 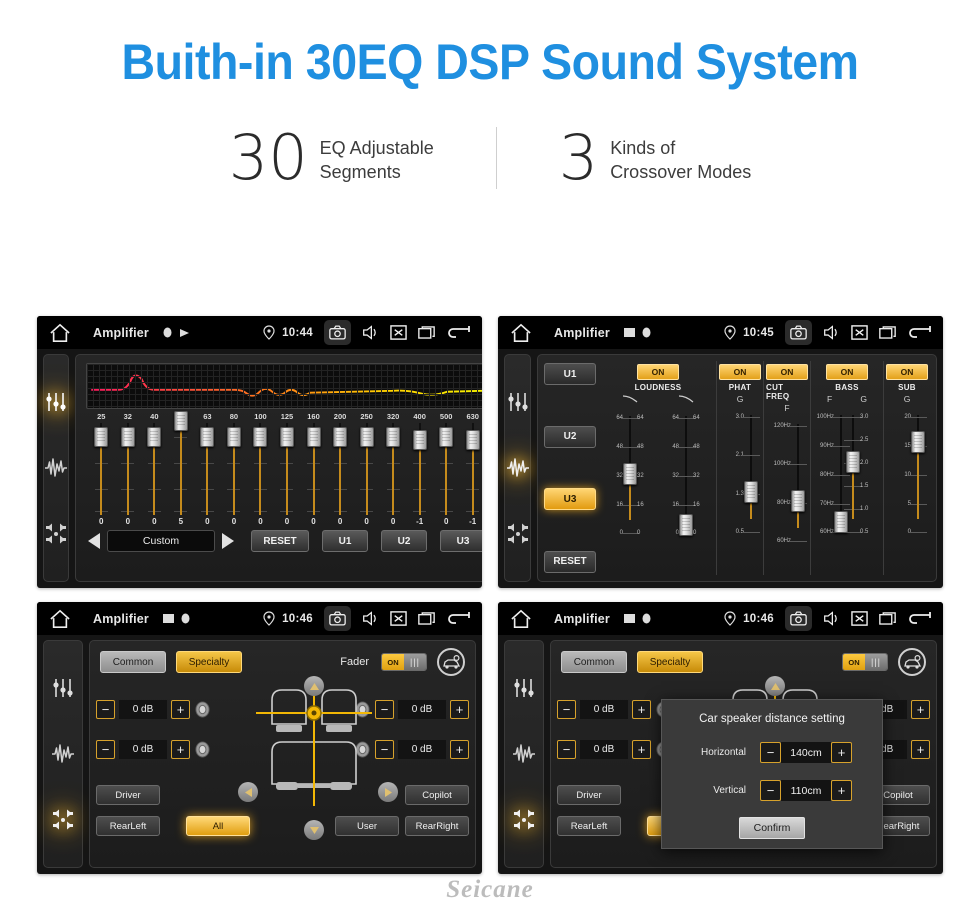 What do you see at coordinates (248, 792) in the screenshot?
I see `dpad-left-button` at bounding box center [248, 792].